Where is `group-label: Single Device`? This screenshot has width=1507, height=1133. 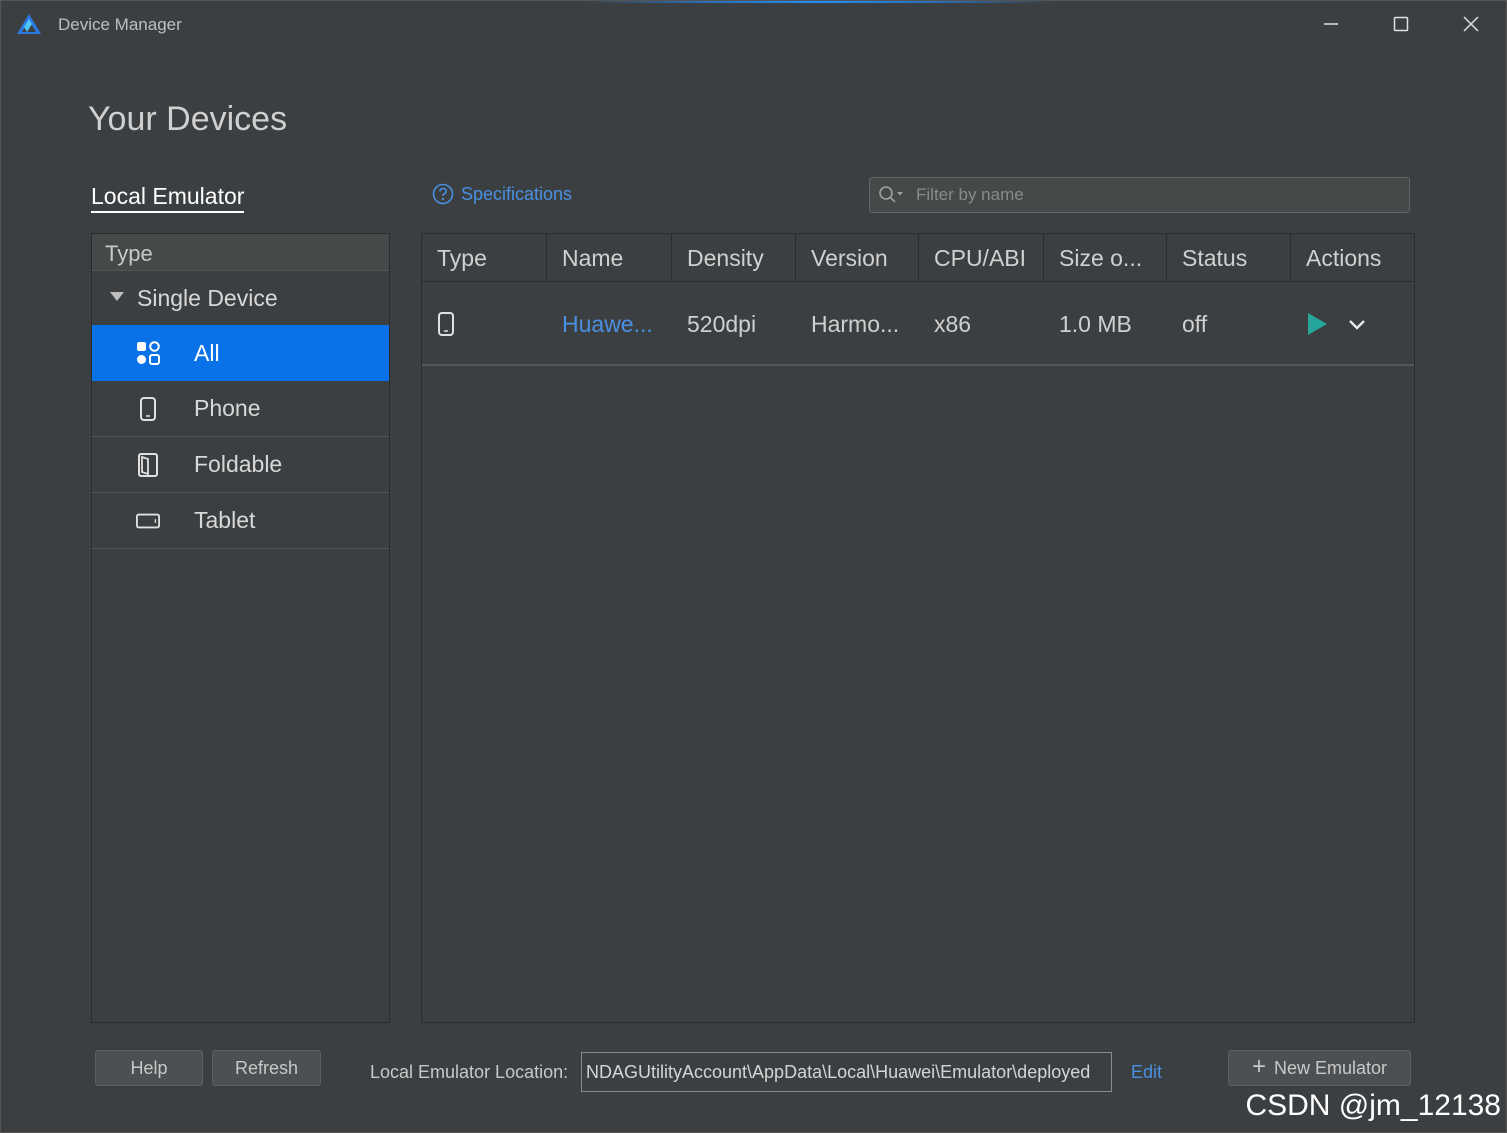
group-label: Single Device is located at coordinates (207, 297).